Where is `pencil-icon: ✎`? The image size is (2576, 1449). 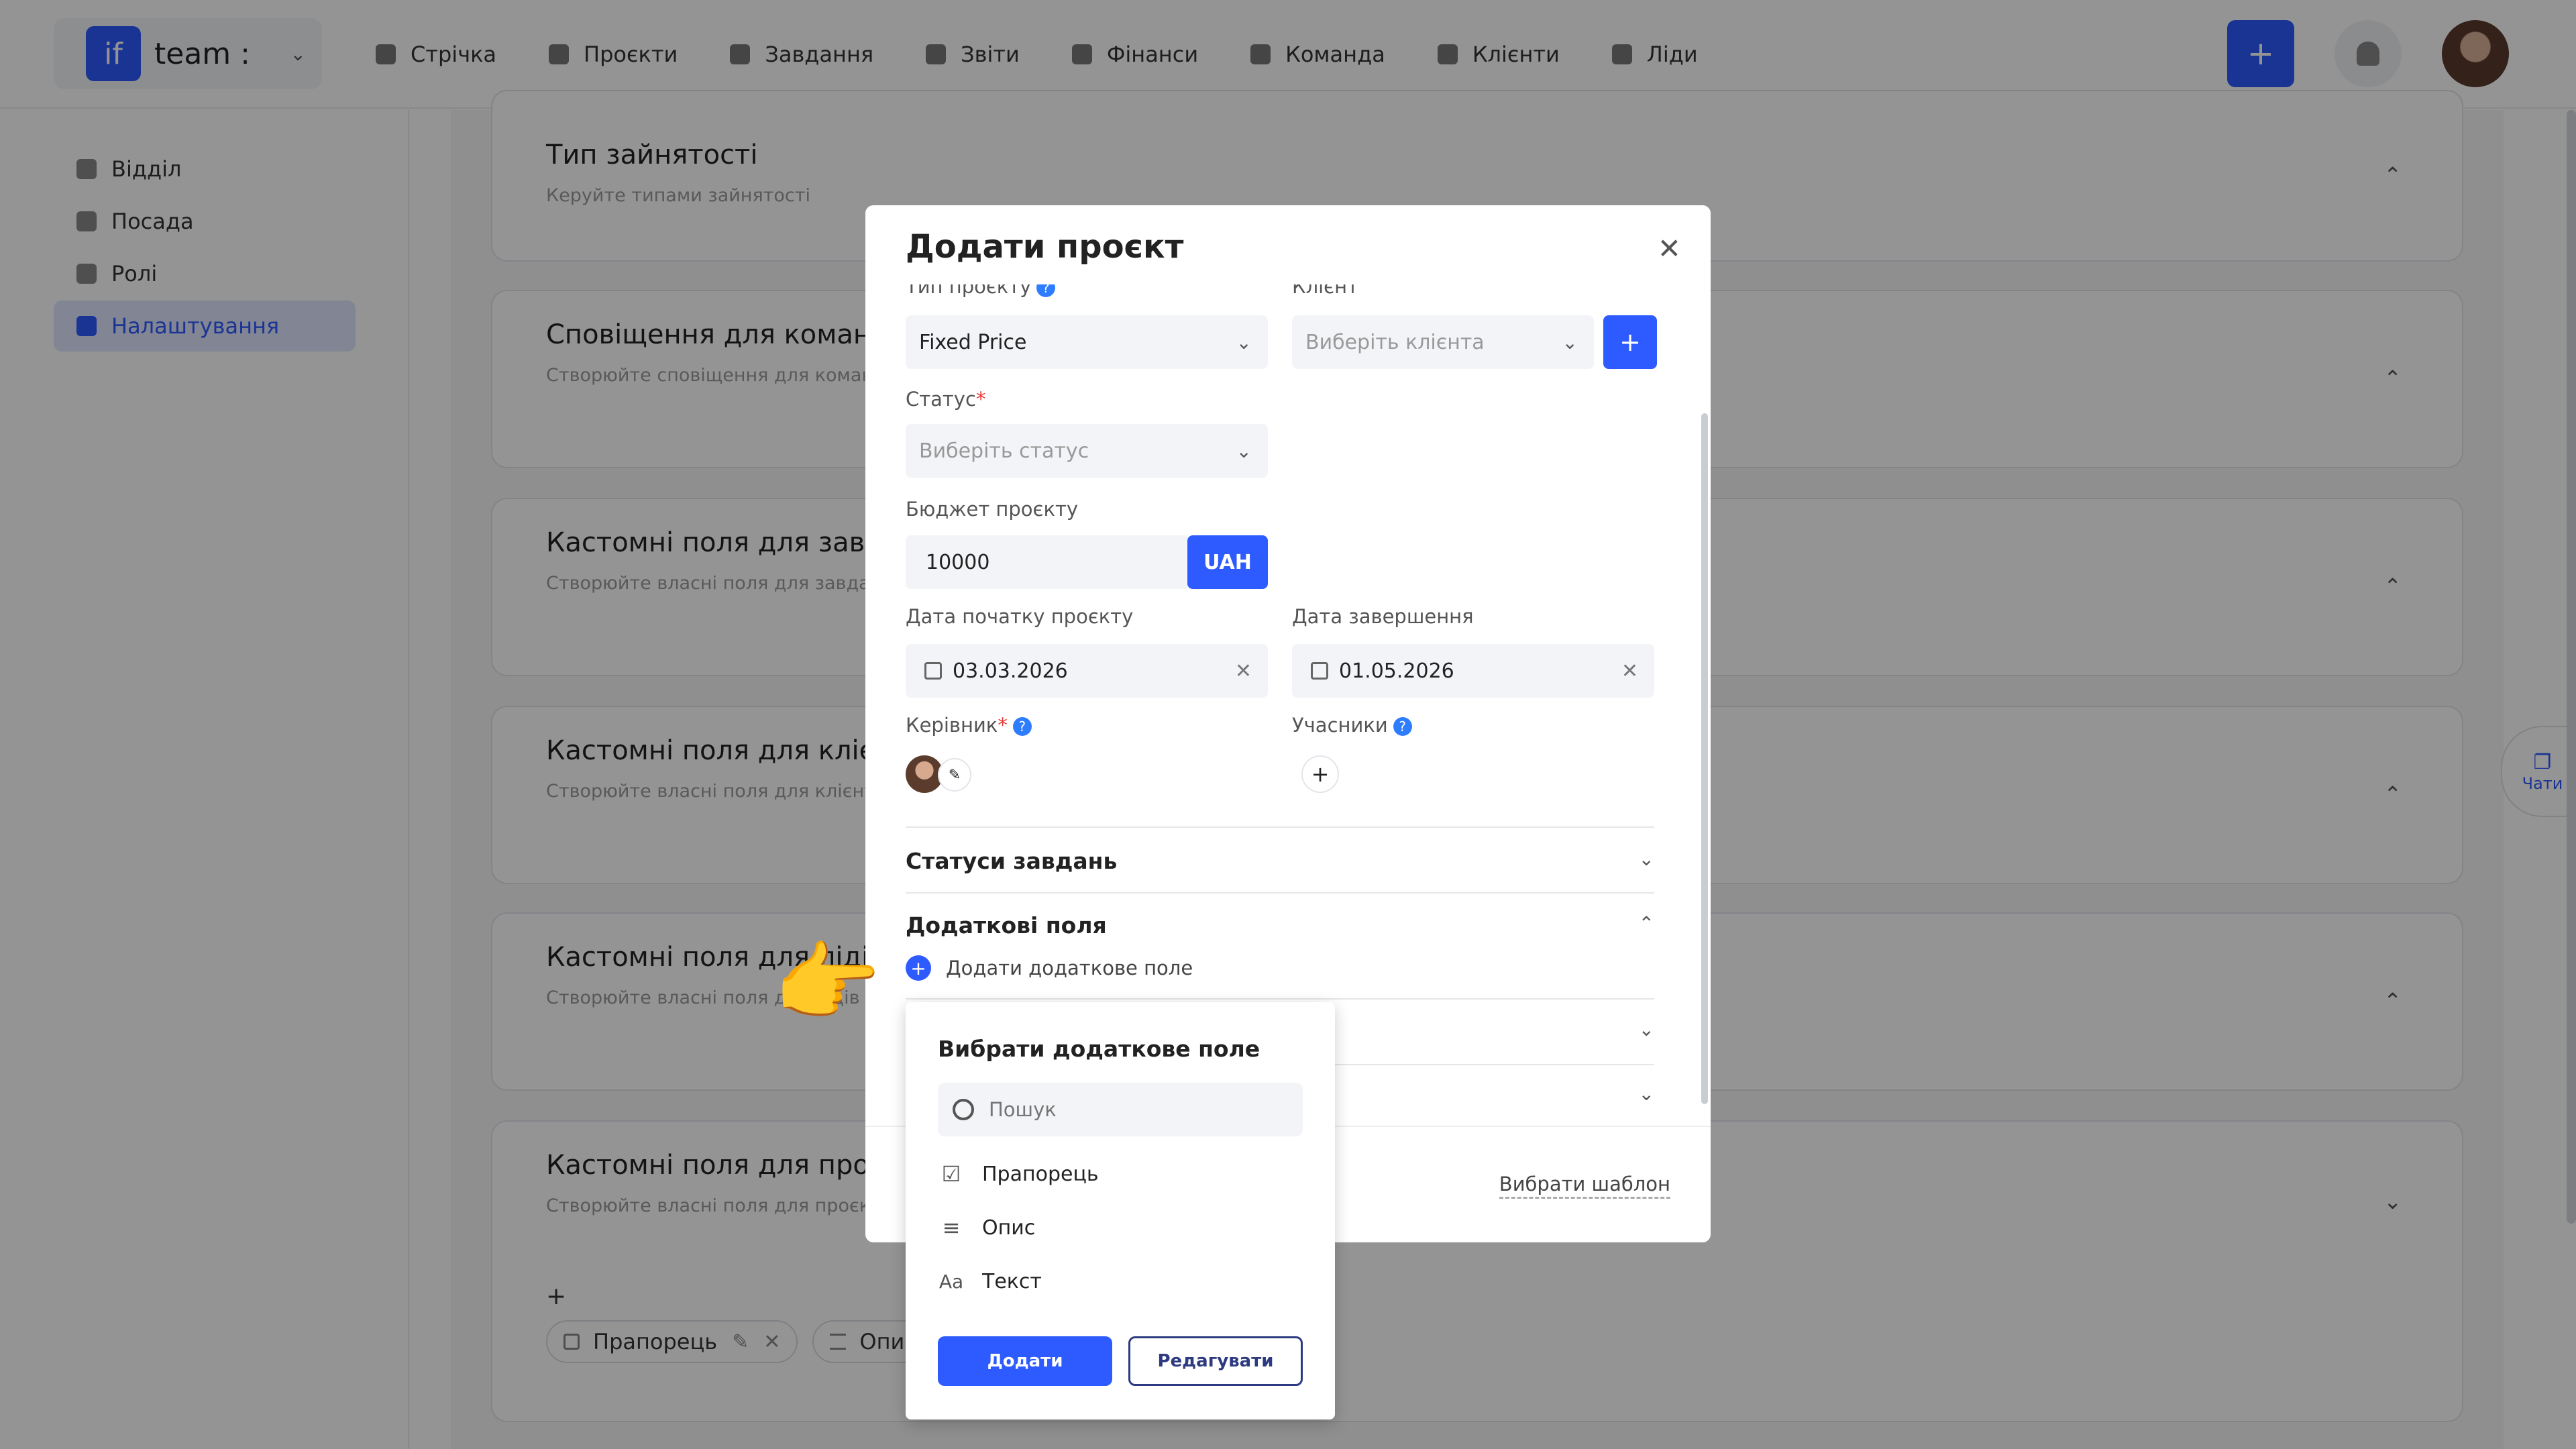
pencil-icon: ✎ is located at coordinates (954, 775).